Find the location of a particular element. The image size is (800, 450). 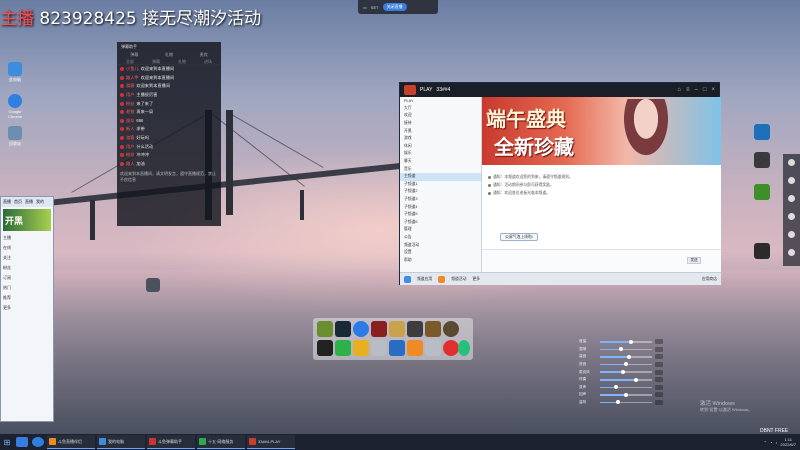

danmaku-subtab: 进场 is located at coordinates (208, 61).